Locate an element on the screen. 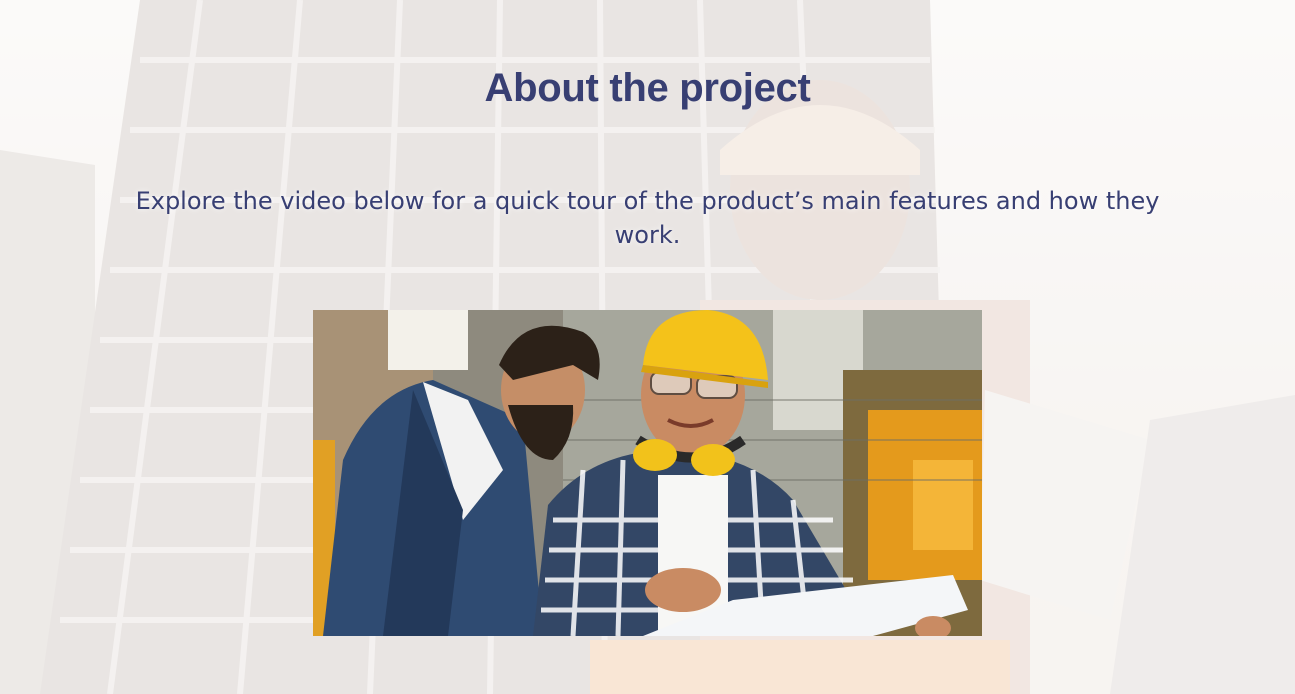 The width and height of the screenshot is (1295, 694). section-title: About the project is located at coordinates (647, 88).